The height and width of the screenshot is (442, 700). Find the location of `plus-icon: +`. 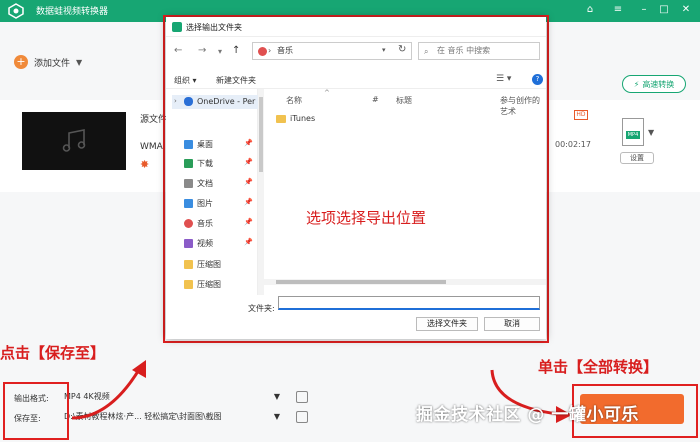

plus-icon: + is located at coordinates (21, 62).